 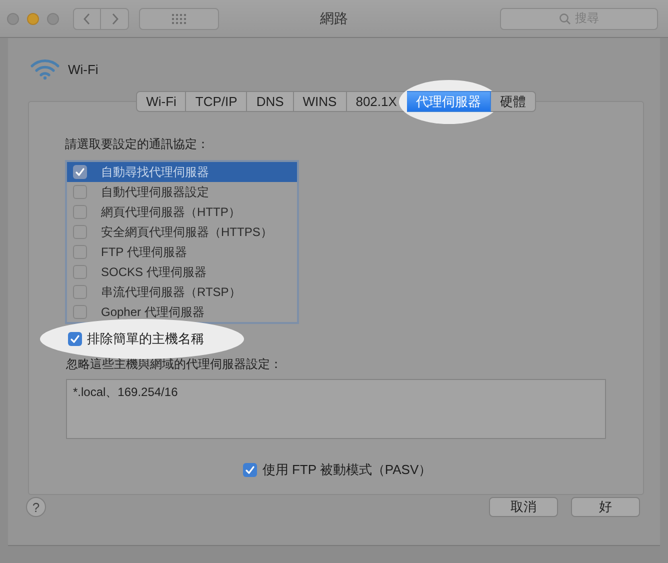 What do you see at coordinates (448, 101) in the screenshot?
I see `tab: 代理伺服器` at bounding box center [448, 101].